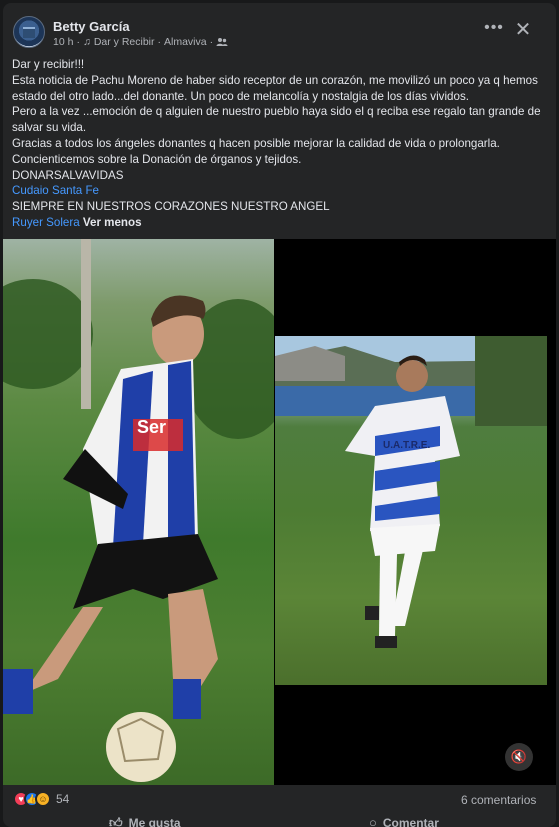 The image size is (559, 827). What do you see at coordinates (112, 222) in the screenshot?
I see `see-less-link: Ver menos` at bounding box center [112, 222].